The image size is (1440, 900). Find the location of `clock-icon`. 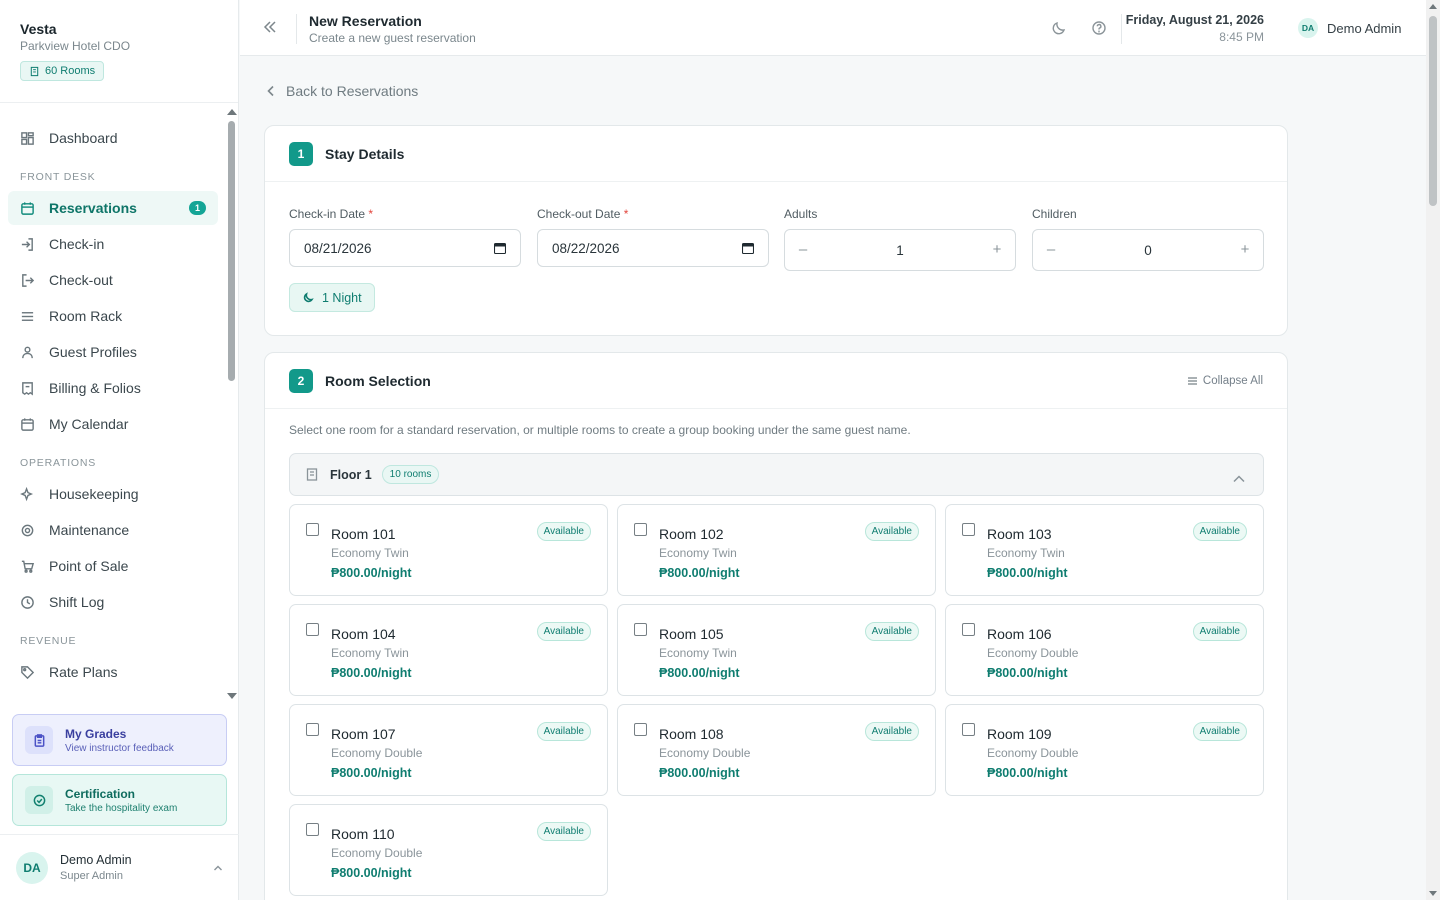

clock-icon is located at coordinates (27, 602).